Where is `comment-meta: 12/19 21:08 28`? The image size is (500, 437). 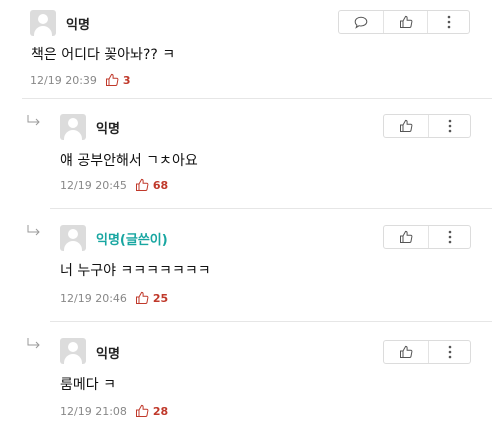
comment-meta: 12/19 21:08 28 is located at coordinates (114, 411).